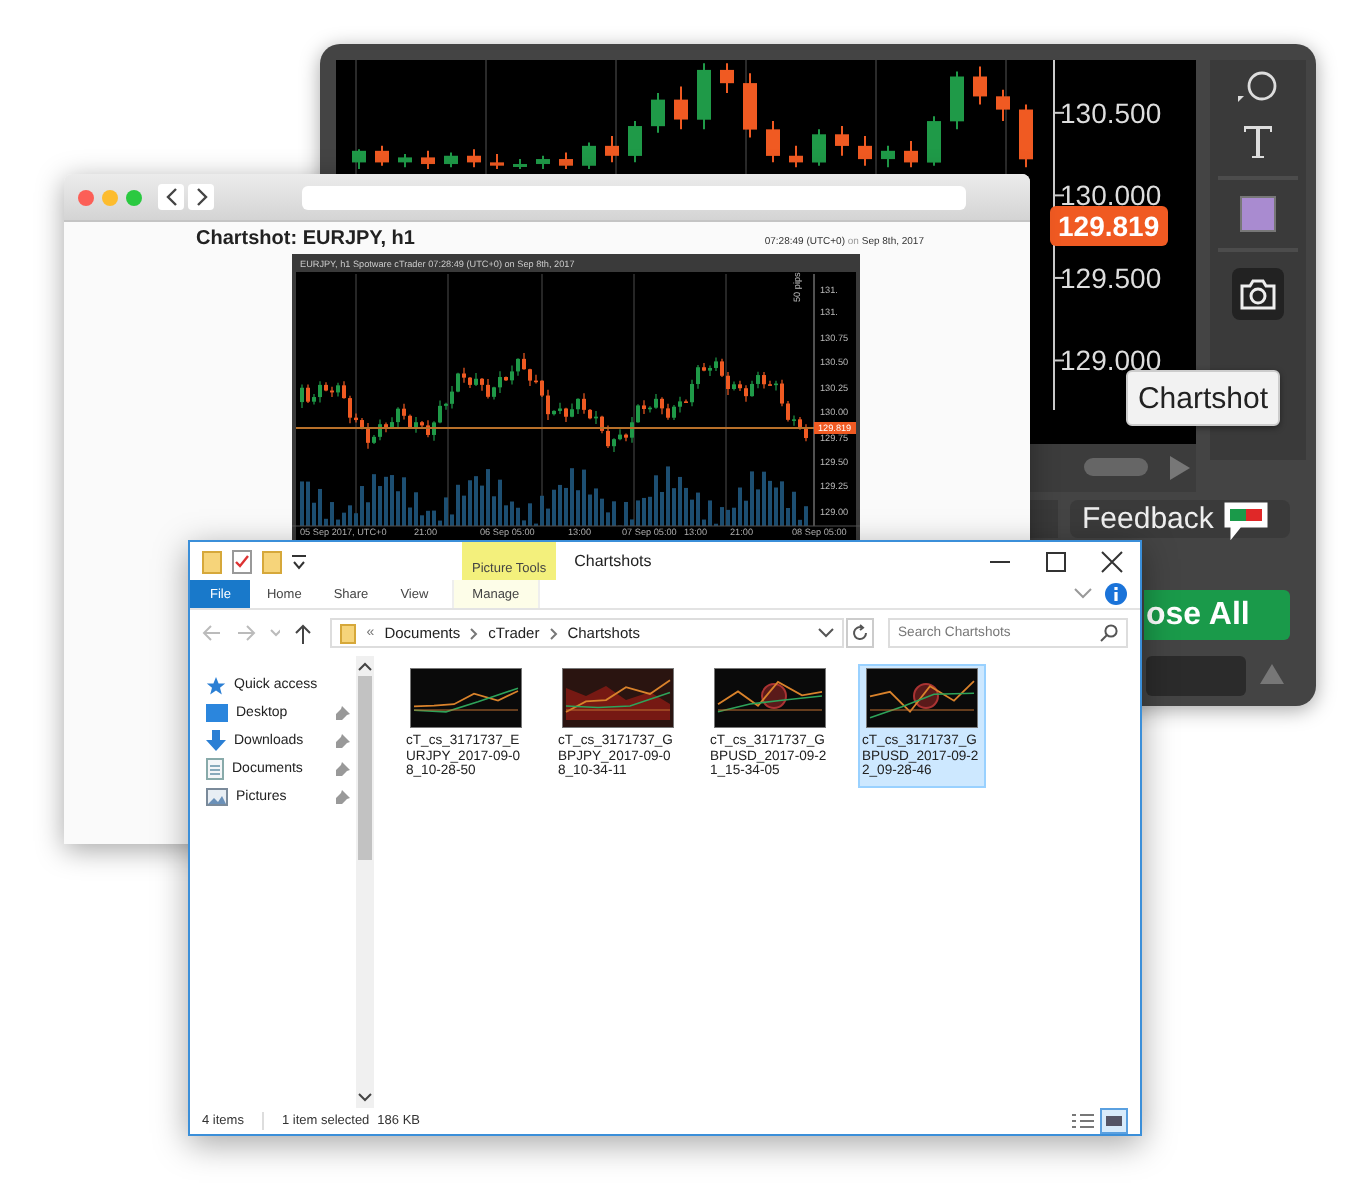  Describe the element at coordinates (1203, 398) in the screenshot. I see `tooltip: Chartshot` at that location.